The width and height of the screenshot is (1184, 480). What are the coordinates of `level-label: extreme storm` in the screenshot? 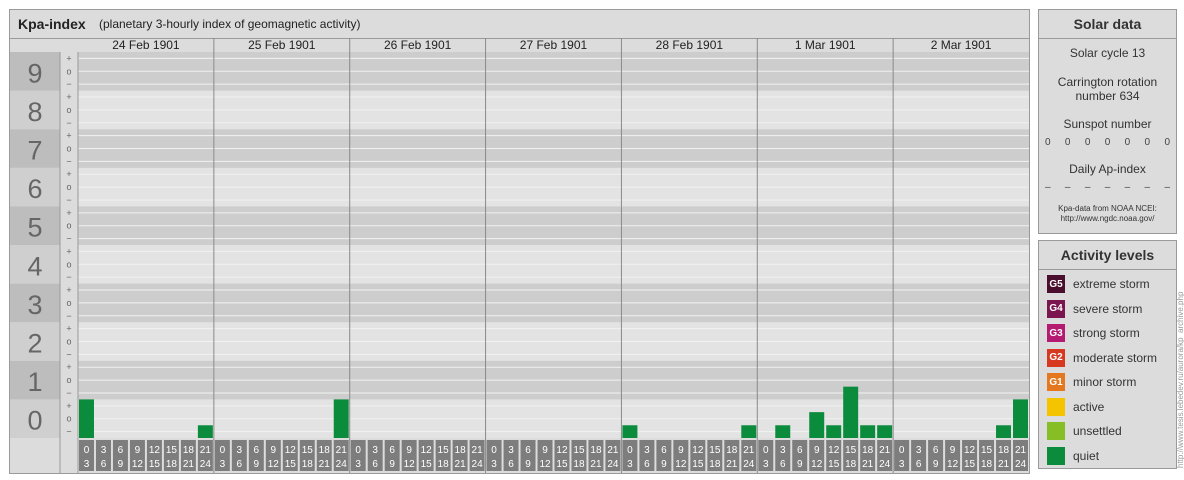 It's located at (1111, 284).